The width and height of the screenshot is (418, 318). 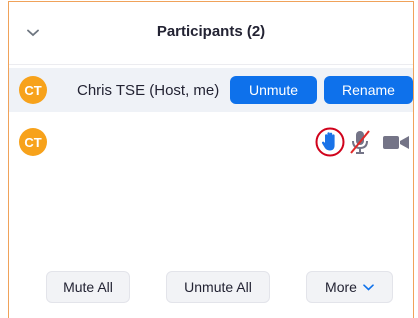 I want to click on more-button: More, so click(x=349, y=287).